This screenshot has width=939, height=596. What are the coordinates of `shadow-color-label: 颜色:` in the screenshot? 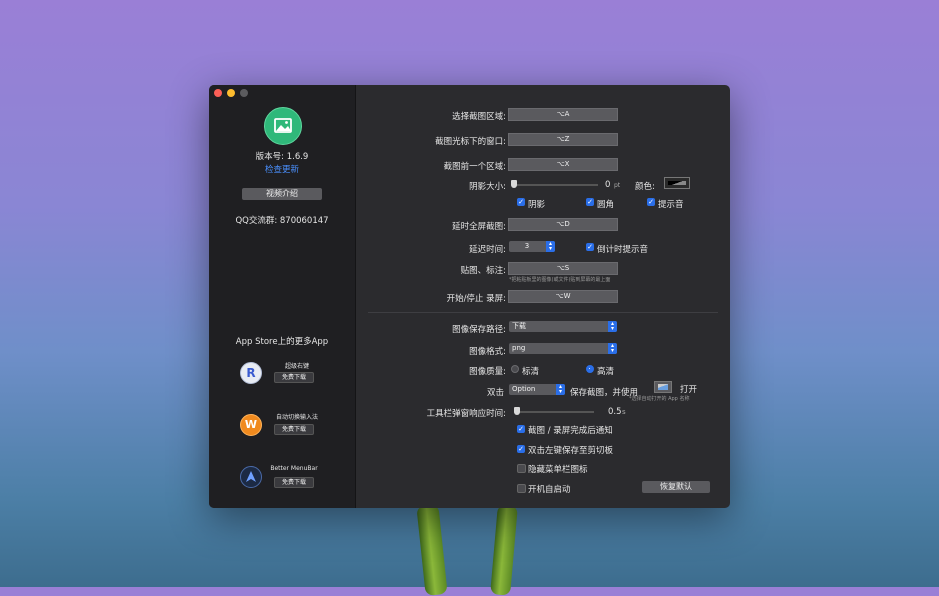 It's located at (645, 187).